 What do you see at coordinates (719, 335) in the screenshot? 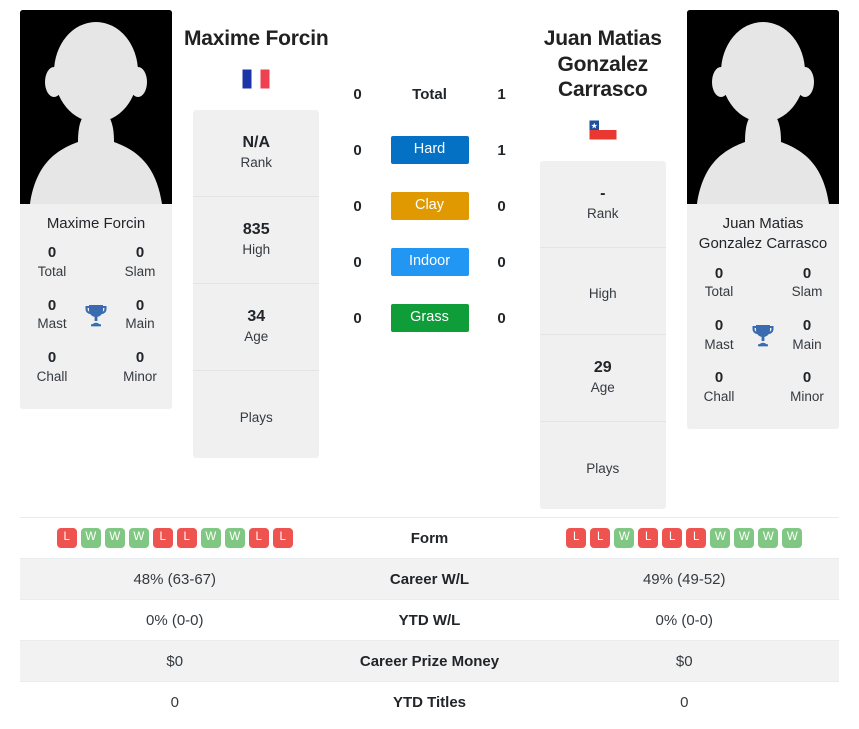
I see `right-titles-mast: 0 Mast` at bounding box center [719, 335].